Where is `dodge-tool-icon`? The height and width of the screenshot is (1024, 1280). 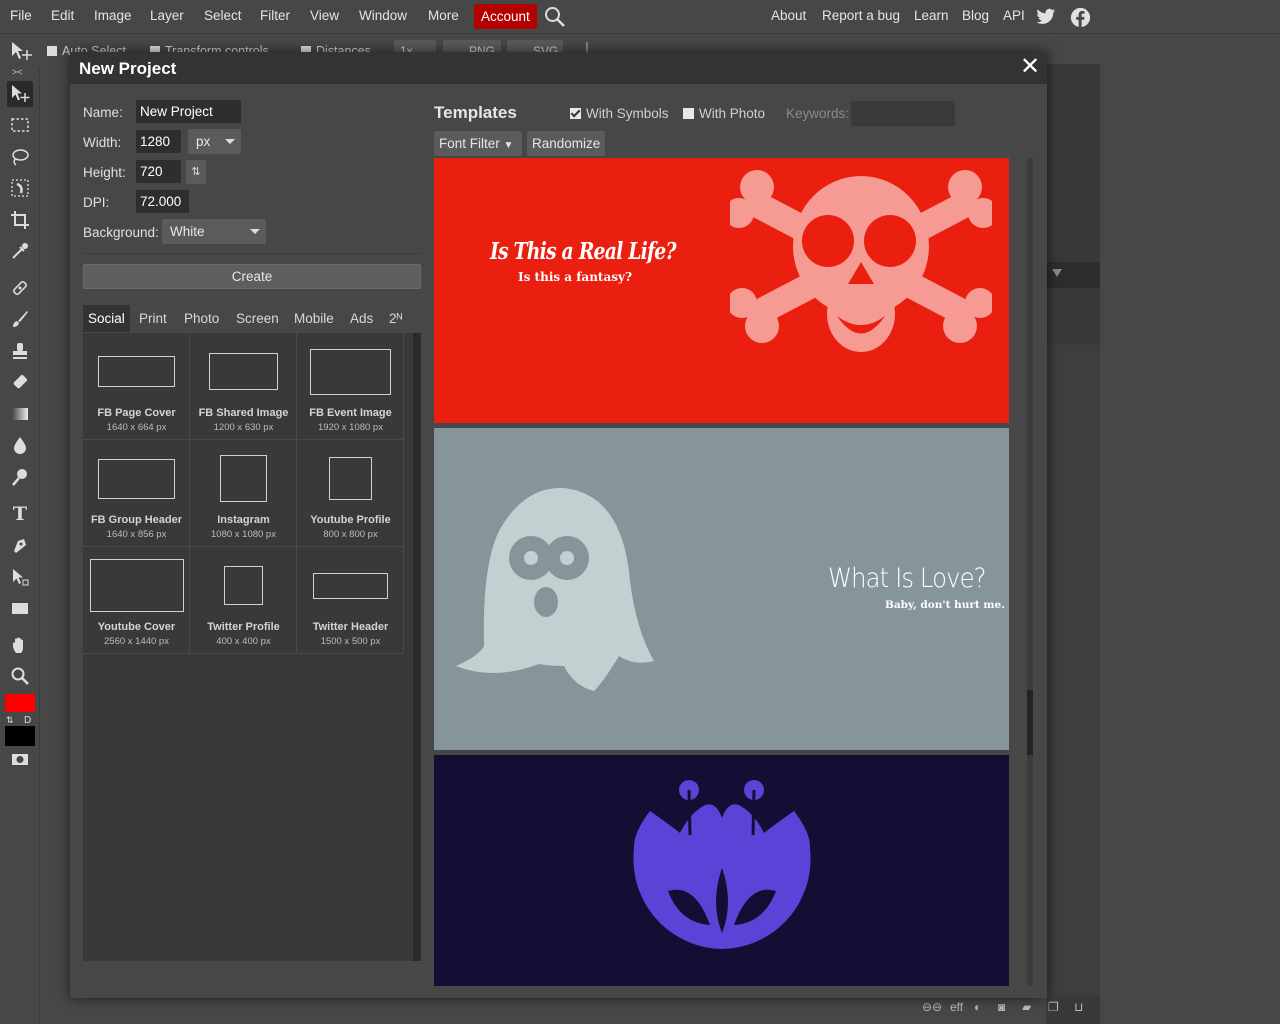 dodge-tool-icon is located at coordinates (20, 477).